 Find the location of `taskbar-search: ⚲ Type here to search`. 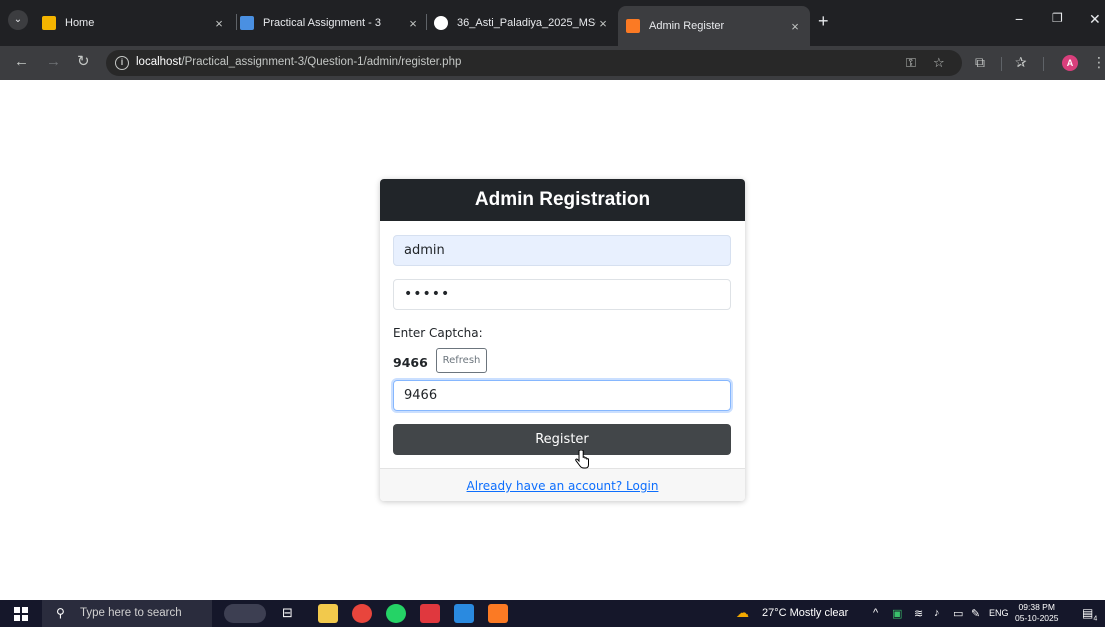

taskbar-search: ⚲ Type here to search is located at coordinates (127, 613).